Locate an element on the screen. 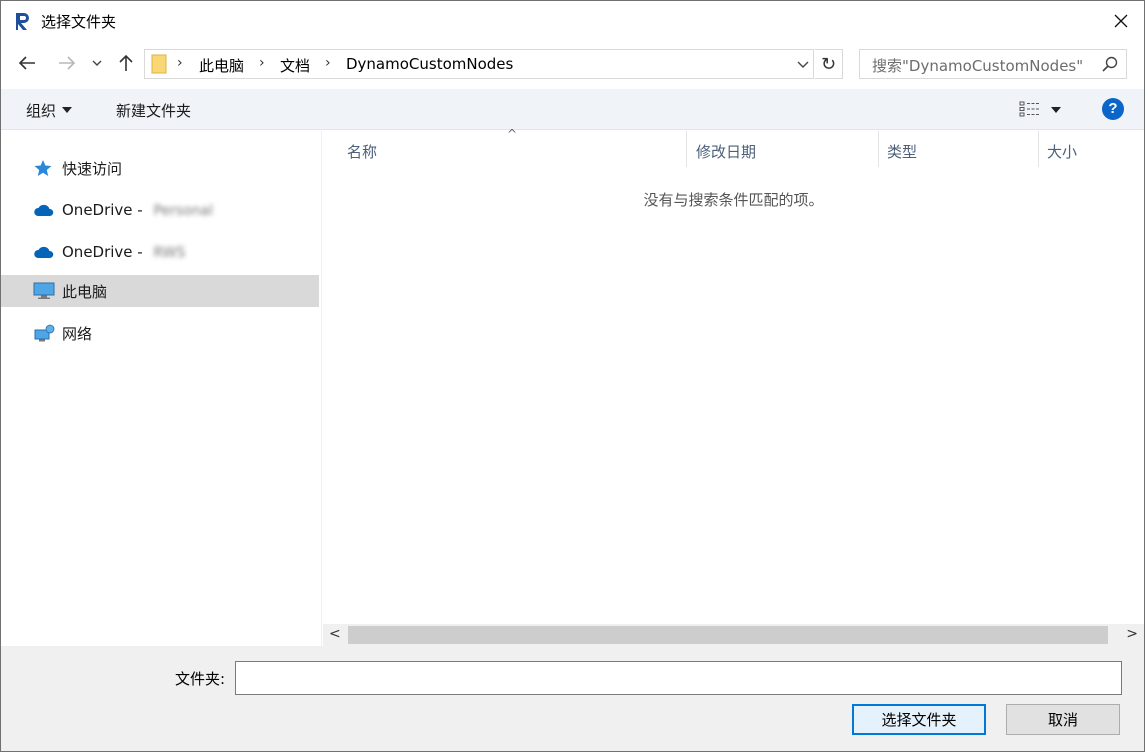 Image resolution: width=1145 pixels, height=752 pixels. help-icon: ? is located at coordinates (1113, 109).